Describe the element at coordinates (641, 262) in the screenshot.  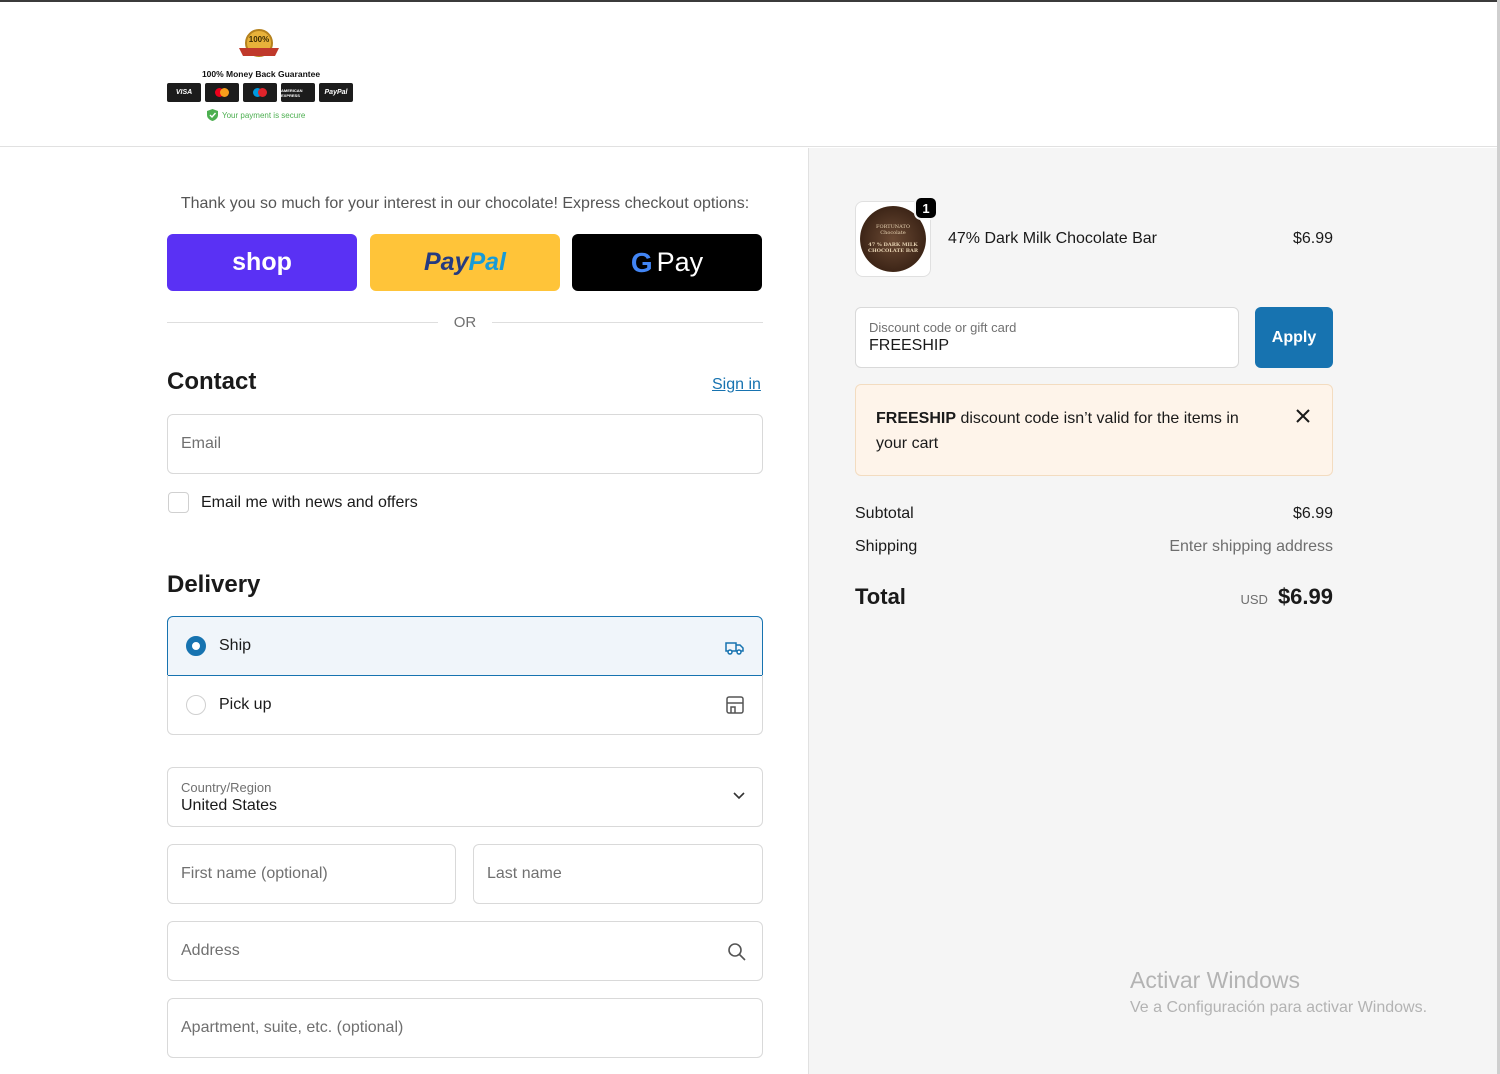
I see `google-g-icon: G` at that location.